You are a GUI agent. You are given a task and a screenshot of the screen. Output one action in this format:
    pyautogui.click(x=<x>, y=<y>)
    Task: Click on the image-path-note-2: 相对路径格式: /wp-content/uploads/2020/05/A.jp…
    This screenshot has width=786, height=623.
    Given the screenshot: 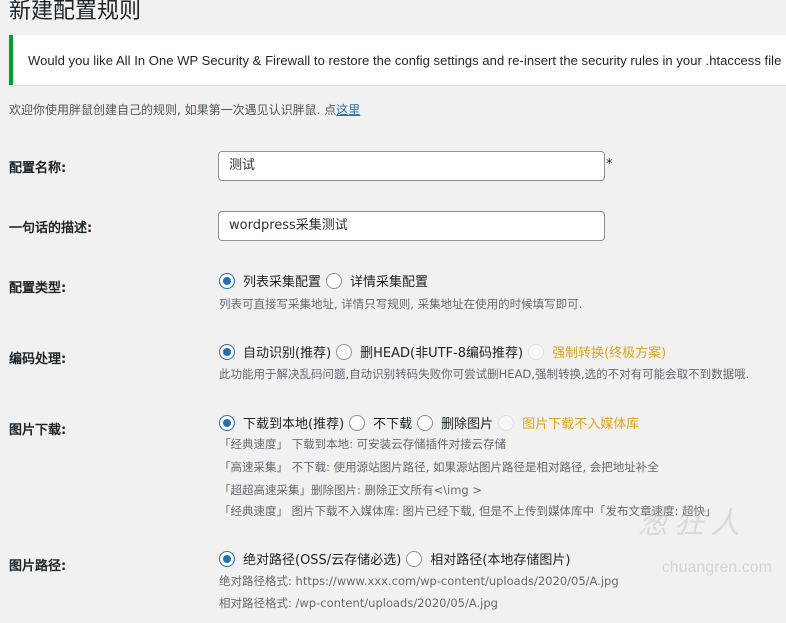 What is the action you would take?
    pyautogui.click(x=358, y=603)
    